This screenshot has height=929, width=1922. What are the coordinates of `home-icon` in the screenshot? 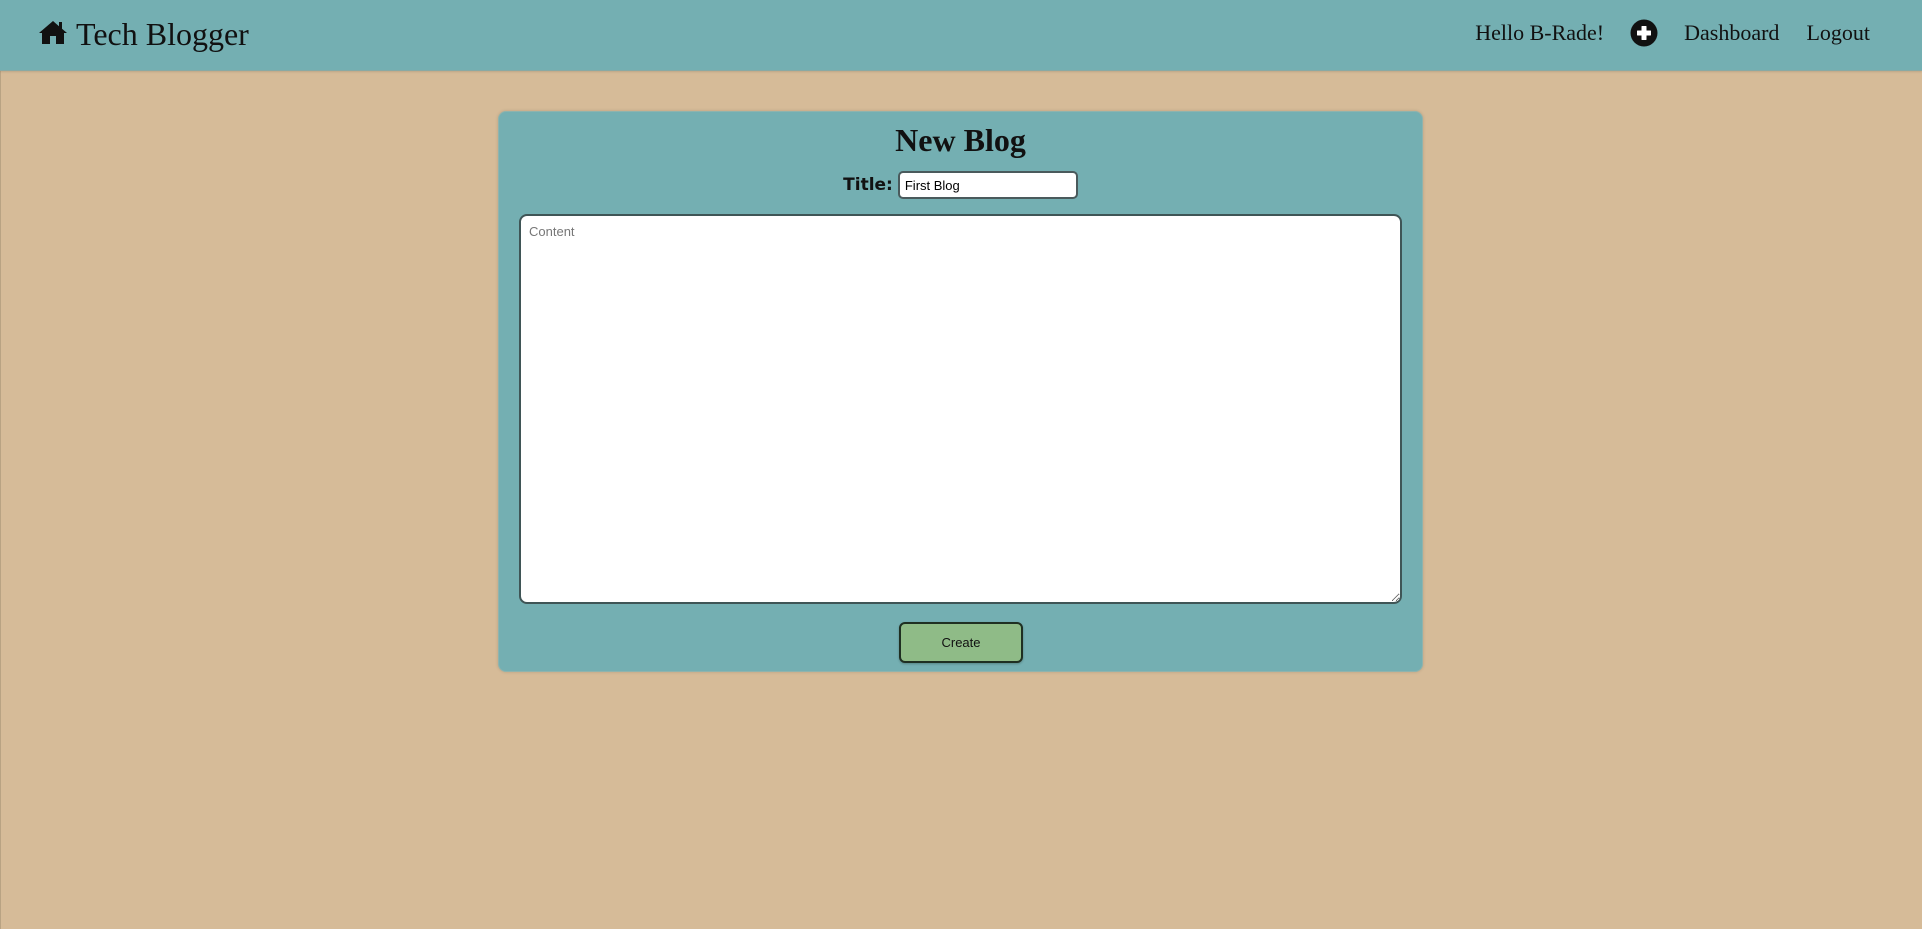 It's located at (57, 34).